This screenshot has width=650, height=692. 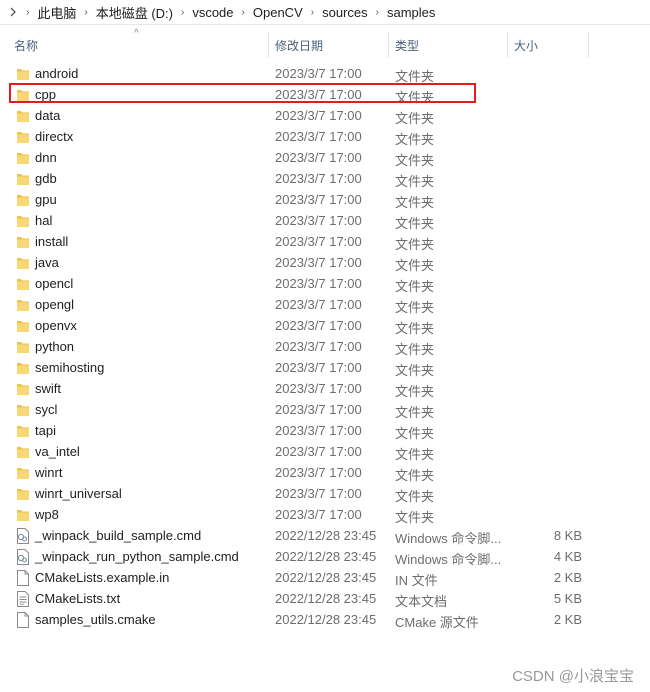 What do you see at coordinates (437, 622) in the screenshot?
I see `file-type: CMake 源文件` at bounding box center [437, 622].